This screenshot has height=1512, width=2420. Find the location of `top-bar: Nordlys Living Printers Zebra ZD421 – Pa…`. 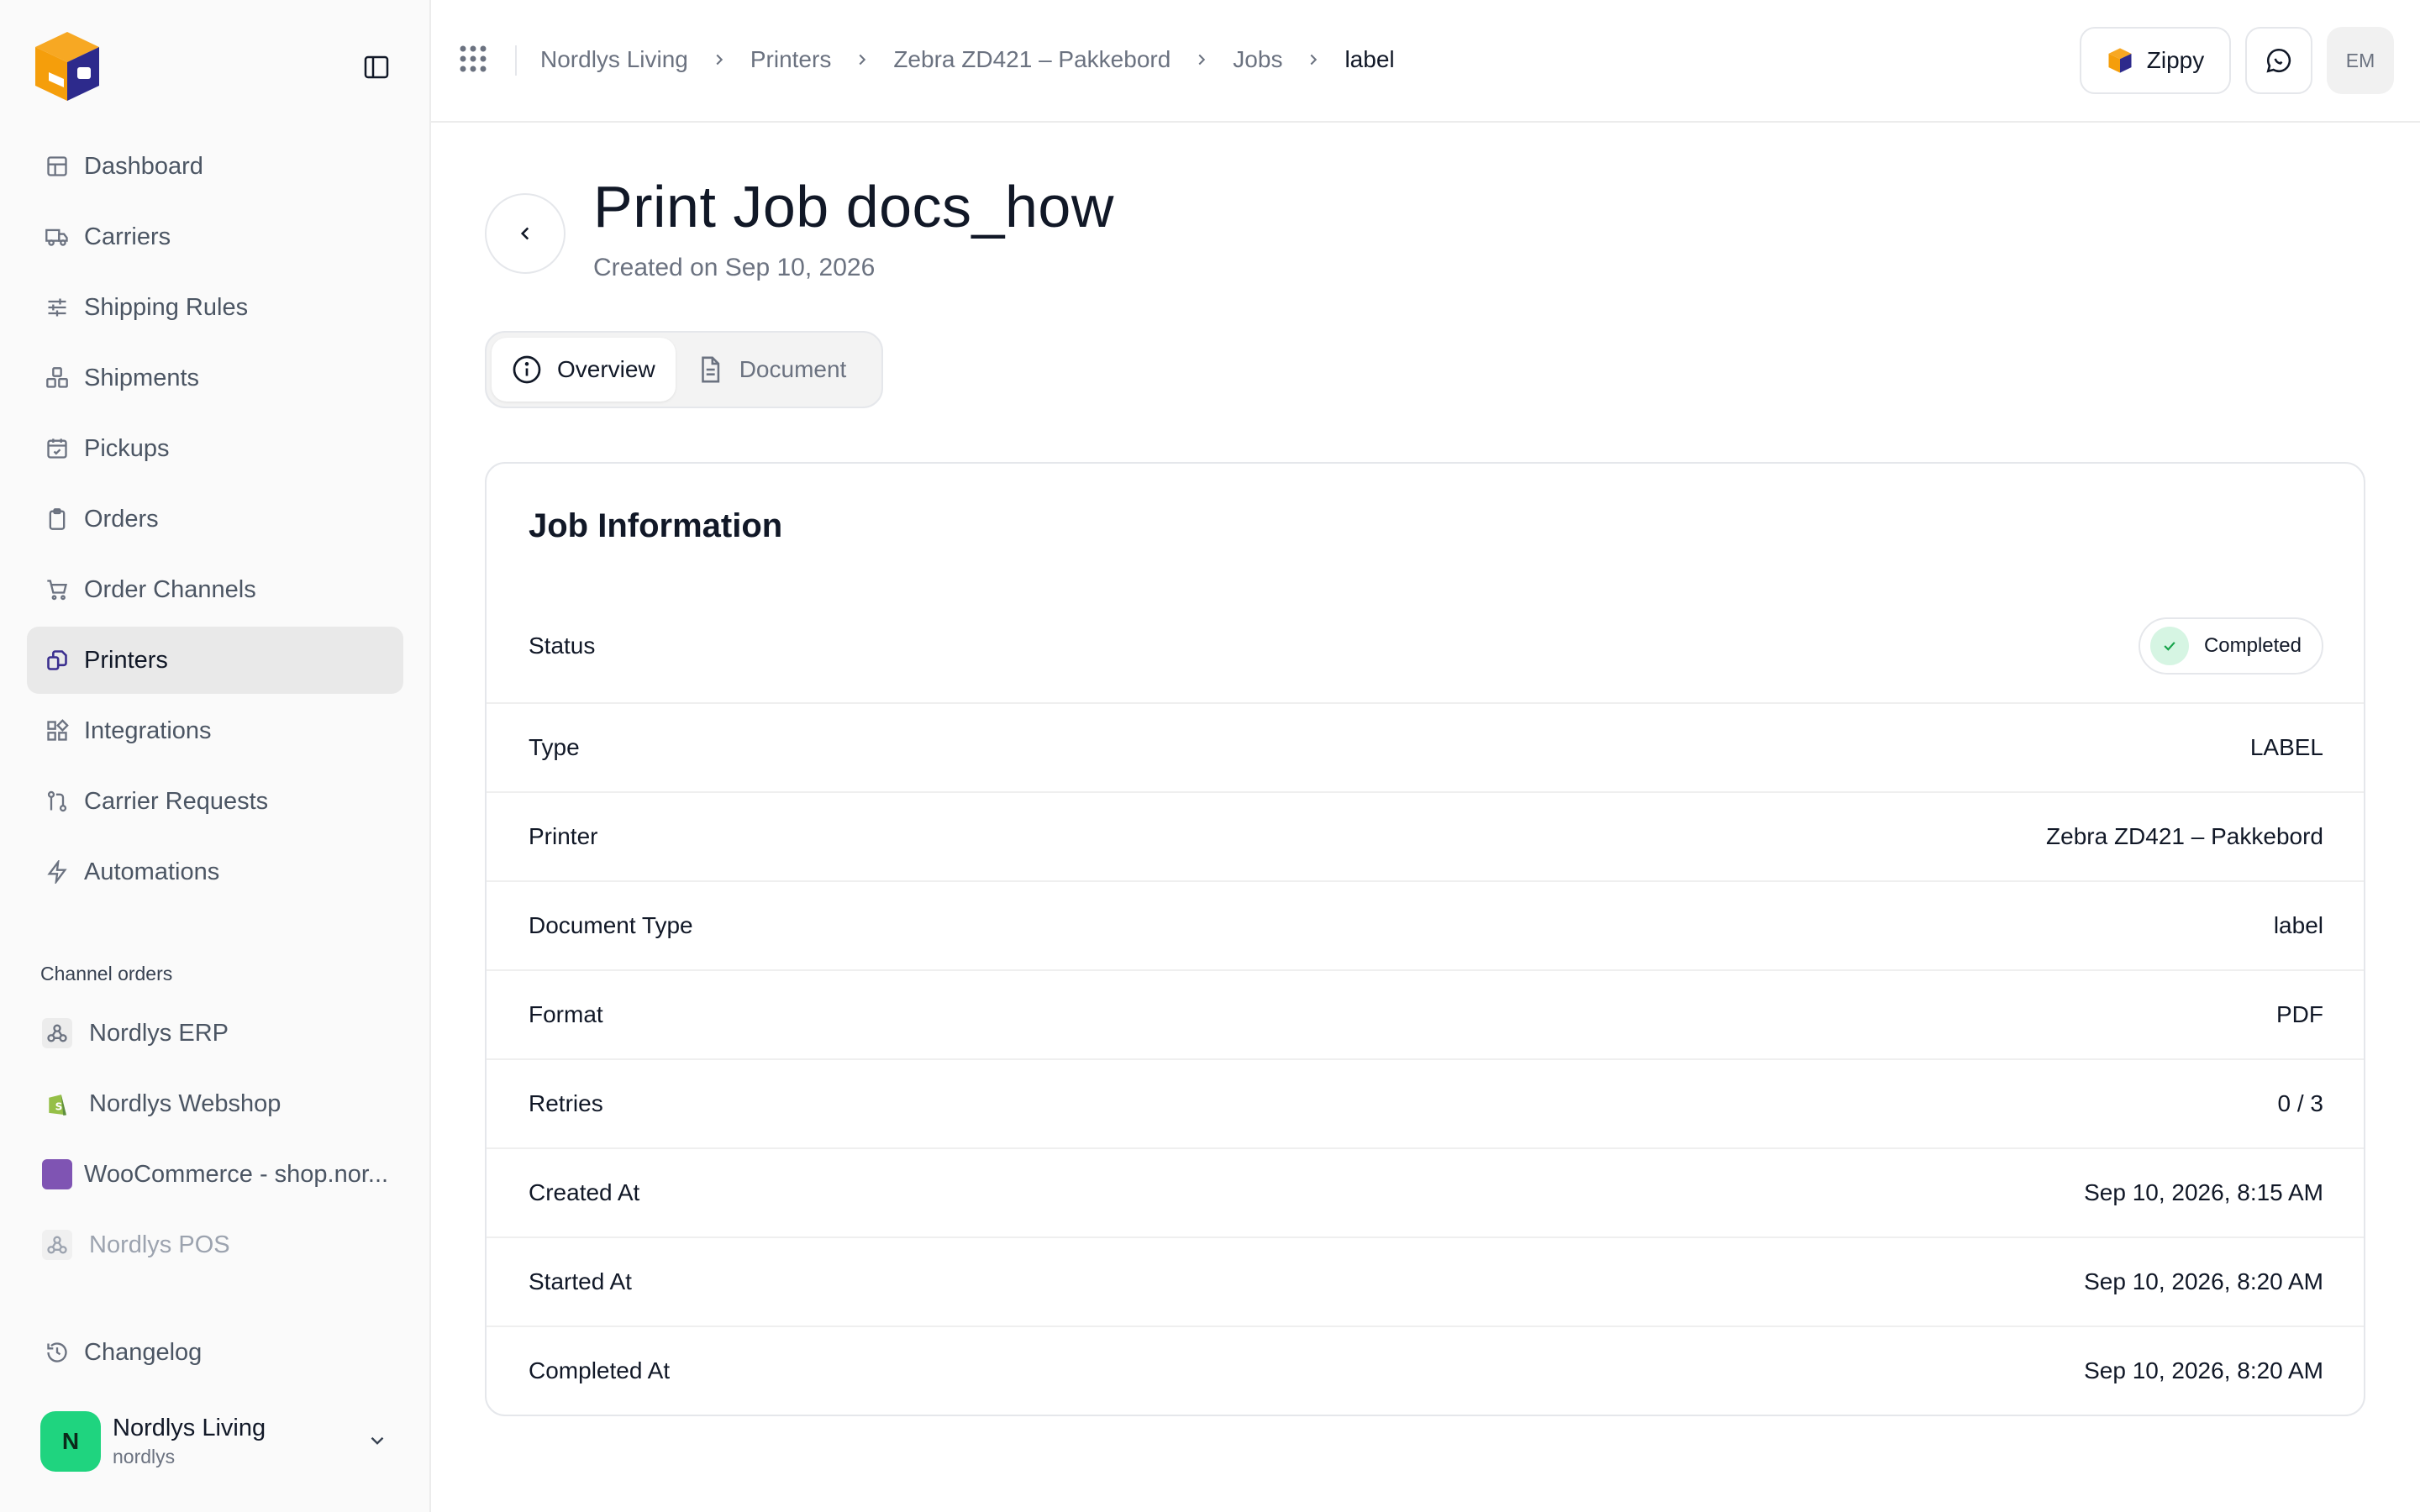

top-bar: Nordlys Living Printers Zebra ZD421 – Pa… is located at coordinates (1425, 61).